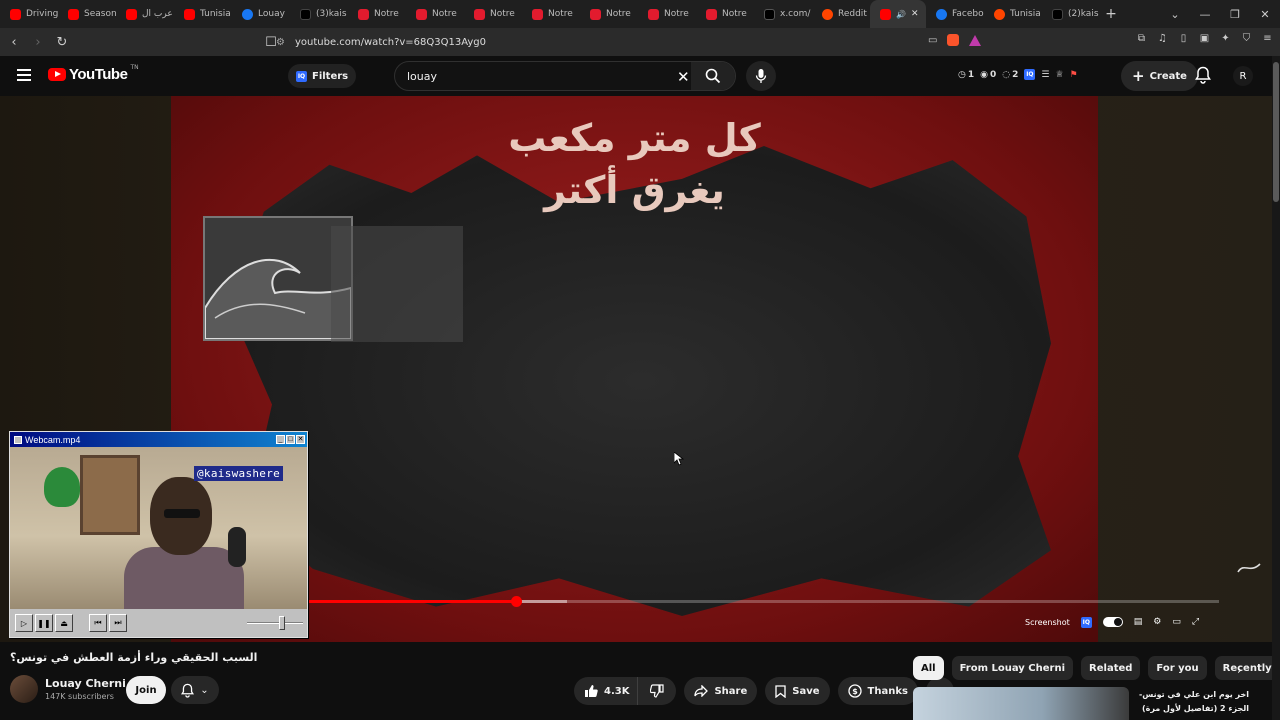 Image resolution: width=1280 pixels, height=720 pixels. What do you see at coordinates (93, 73) in the screenshot?
I see `youtube-logo: YouTube TN` at bounding box center [93, 73].